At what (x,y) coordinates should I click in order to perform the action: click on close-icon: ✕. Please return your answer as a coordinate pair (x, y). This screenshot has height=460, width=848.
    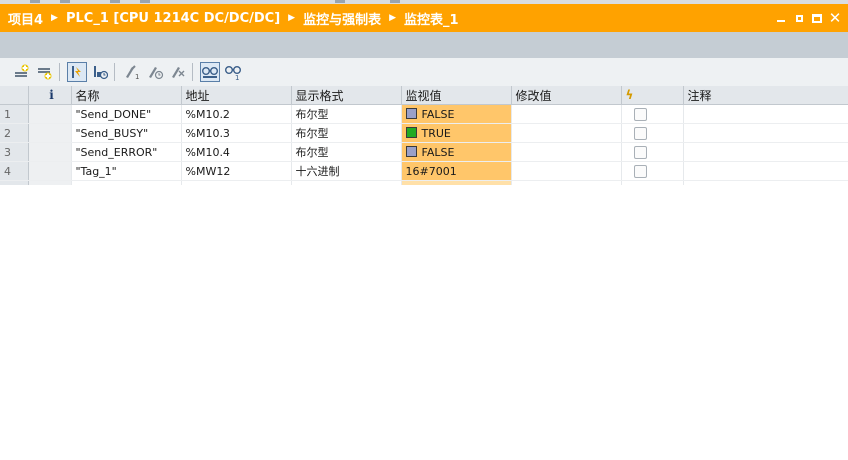
    Looking at the image, I should click on (835, 18).